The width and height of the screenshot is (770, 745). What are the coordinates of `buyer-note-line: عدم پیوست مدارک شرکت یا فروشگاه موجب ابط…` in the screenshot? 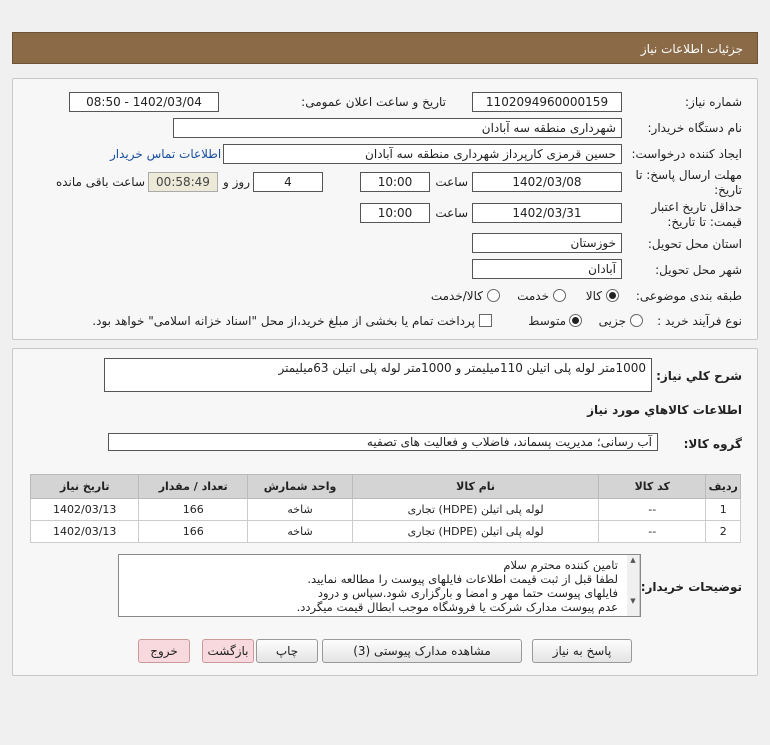 It's located at (457, 607).